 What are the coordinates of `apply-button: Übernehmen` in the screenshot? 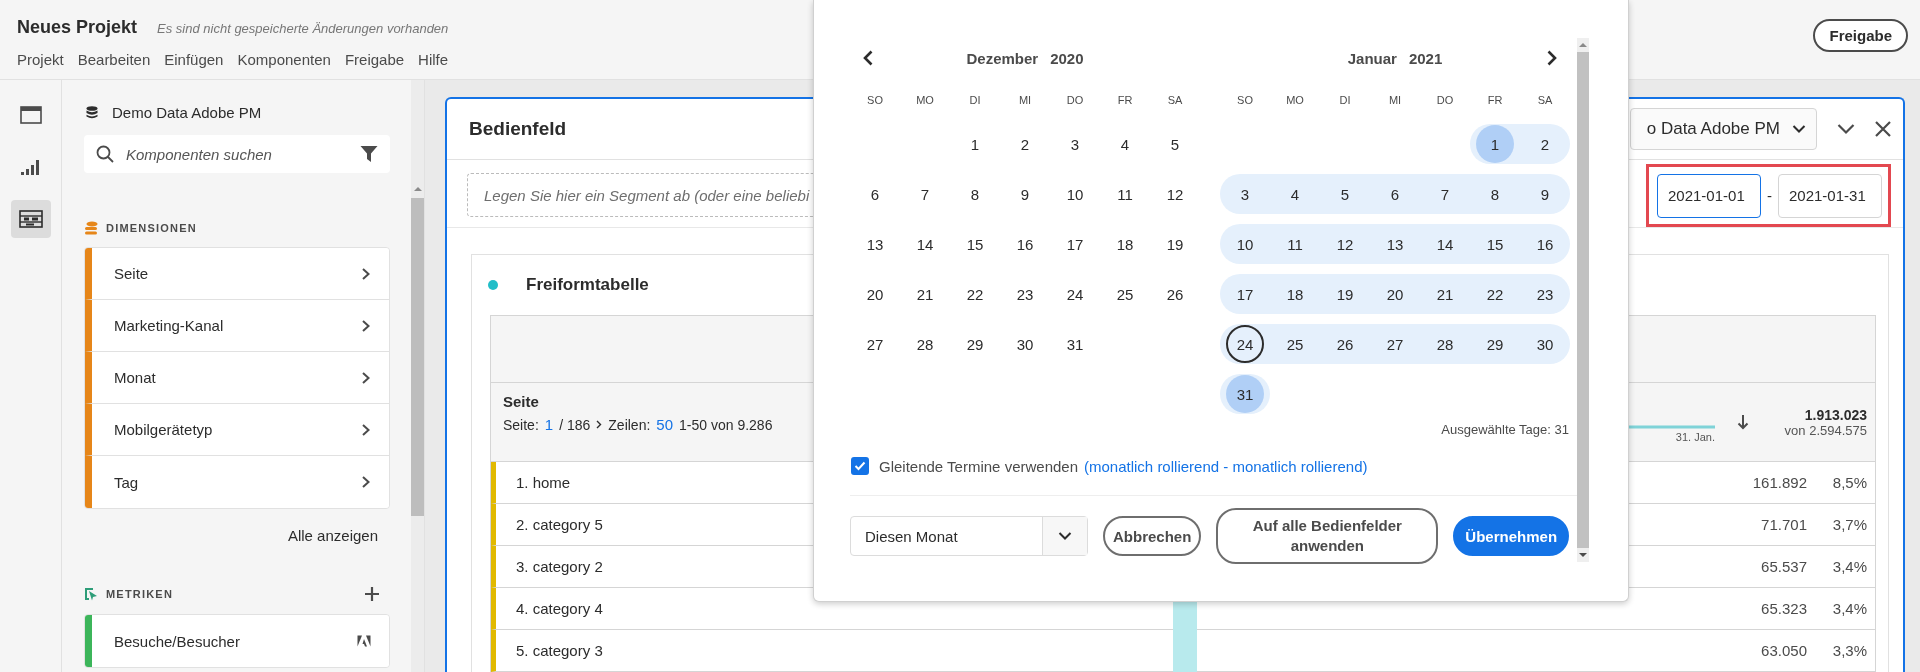 It's located at (1511, 536).